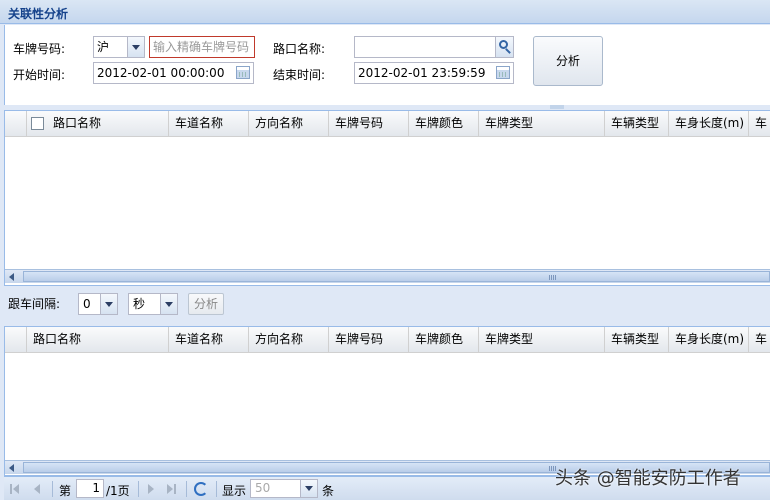  What do you see at coordinates (648, 478) in the screenshot?
I see `watermark: 头条 @智能安防工作者` at bounding box center [648, 478].